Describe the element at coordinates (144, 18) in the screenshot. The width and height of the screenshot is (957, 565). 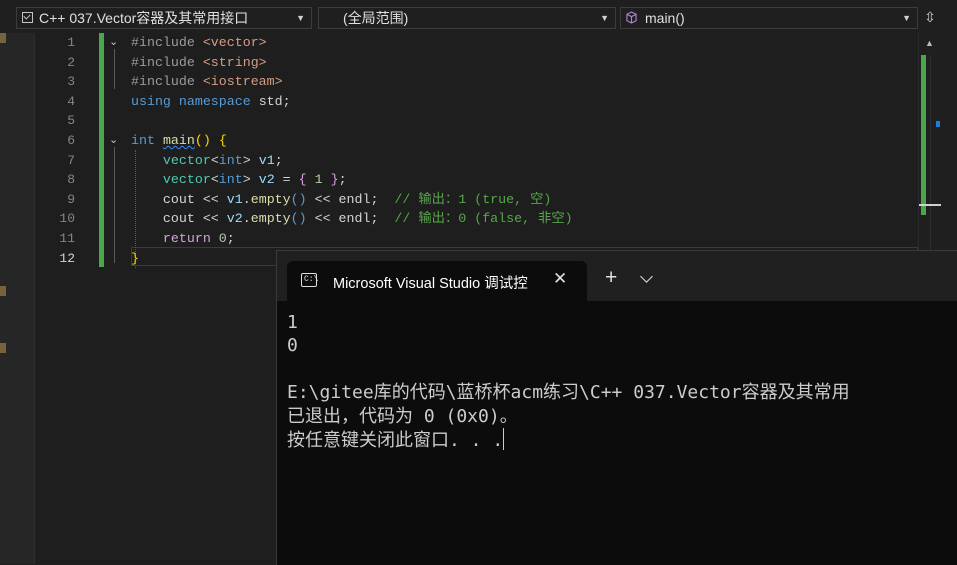
I see `project-dropdown-label: C++ 037.Vector容器及其常用接口` at that location.